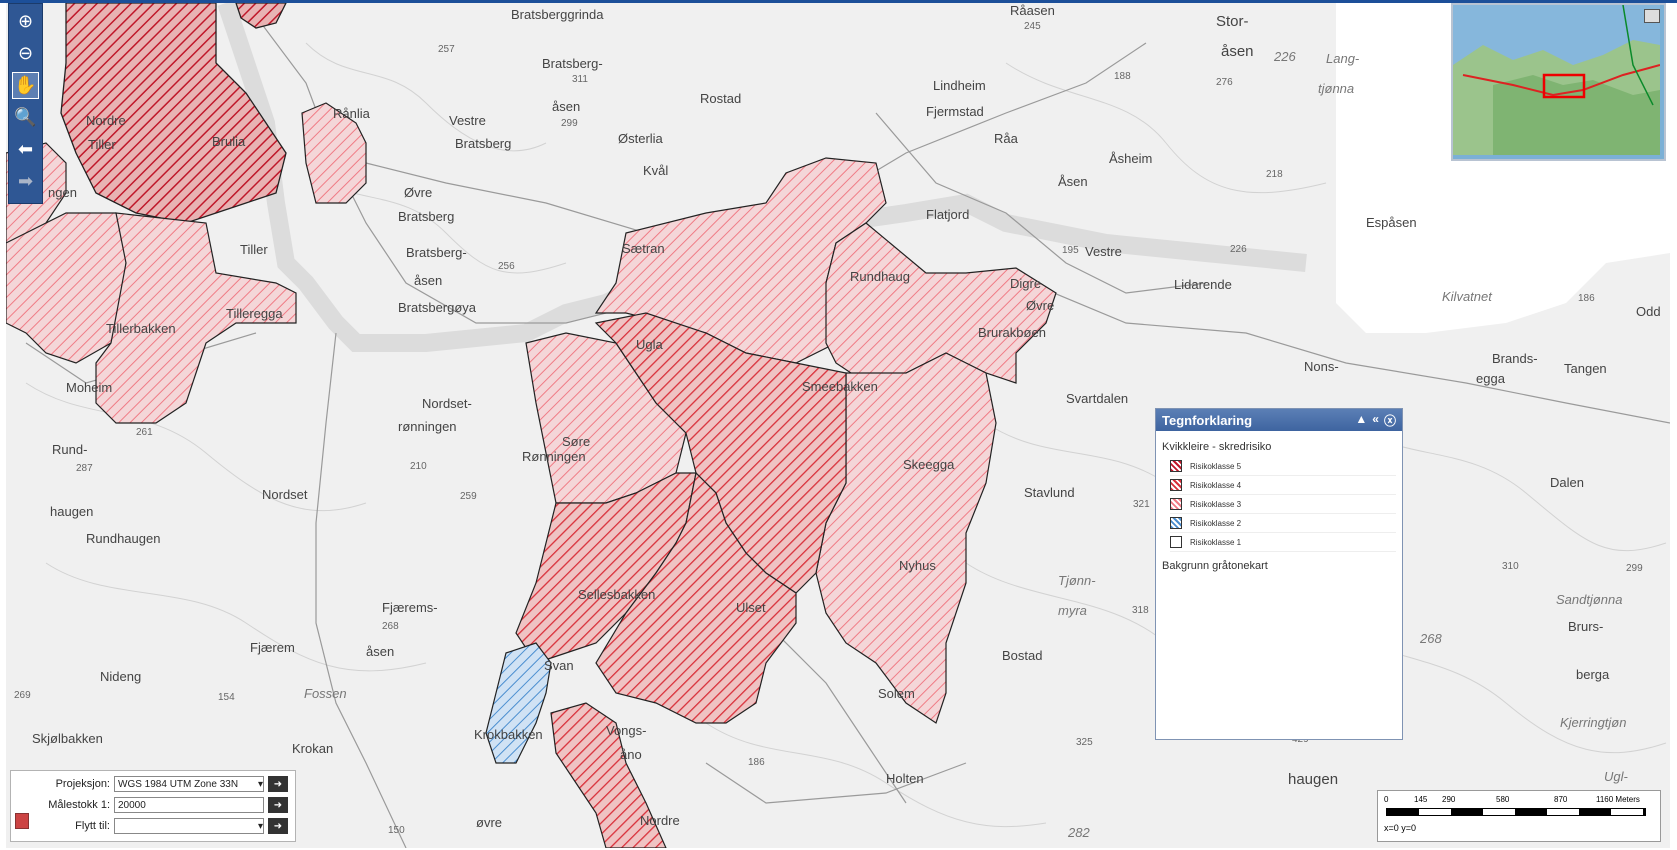 This screenshot has height=850, width=1677. Describe the element at coordinates (1648, 311) in the screenshot. I see `place-label: Odd` at that location.